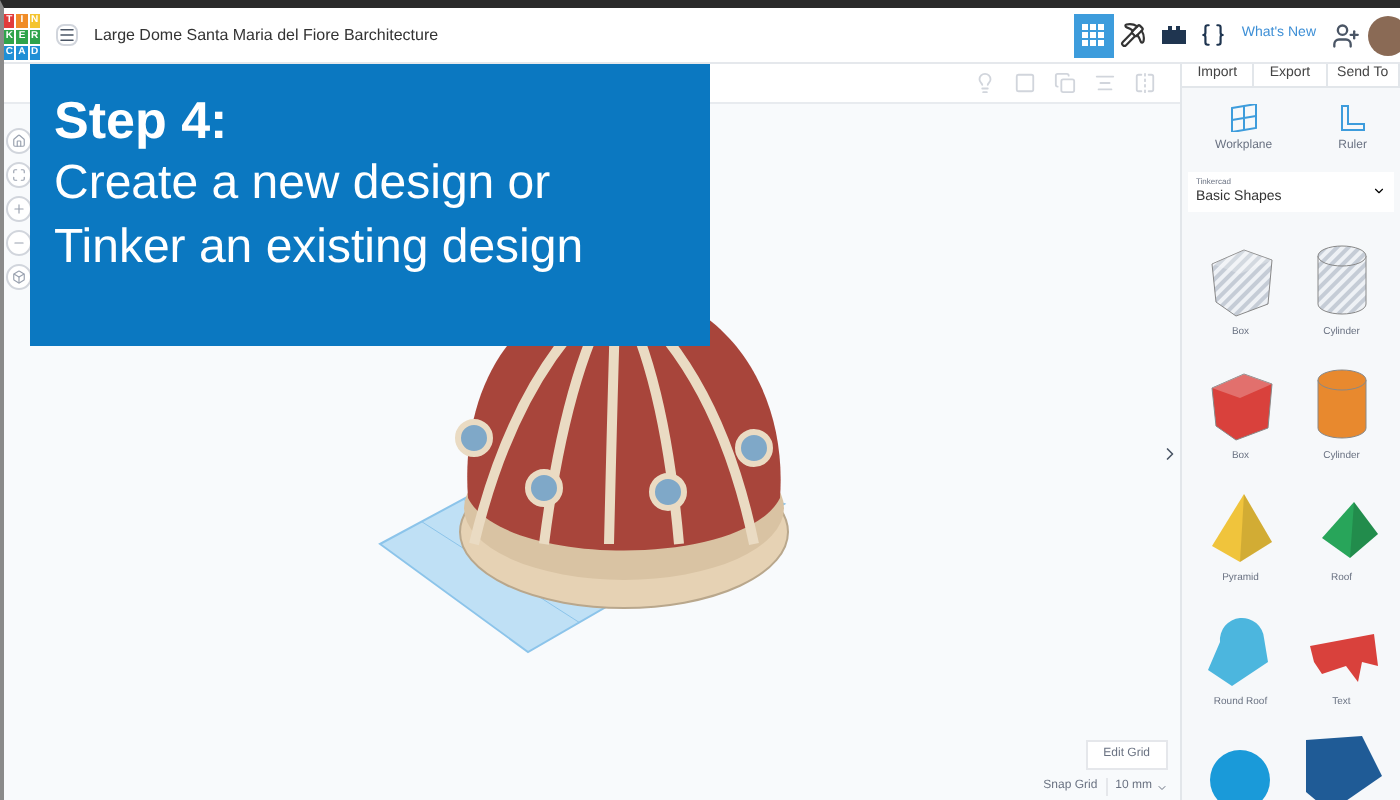  I want to click on cube-icon, so click(19, 277).